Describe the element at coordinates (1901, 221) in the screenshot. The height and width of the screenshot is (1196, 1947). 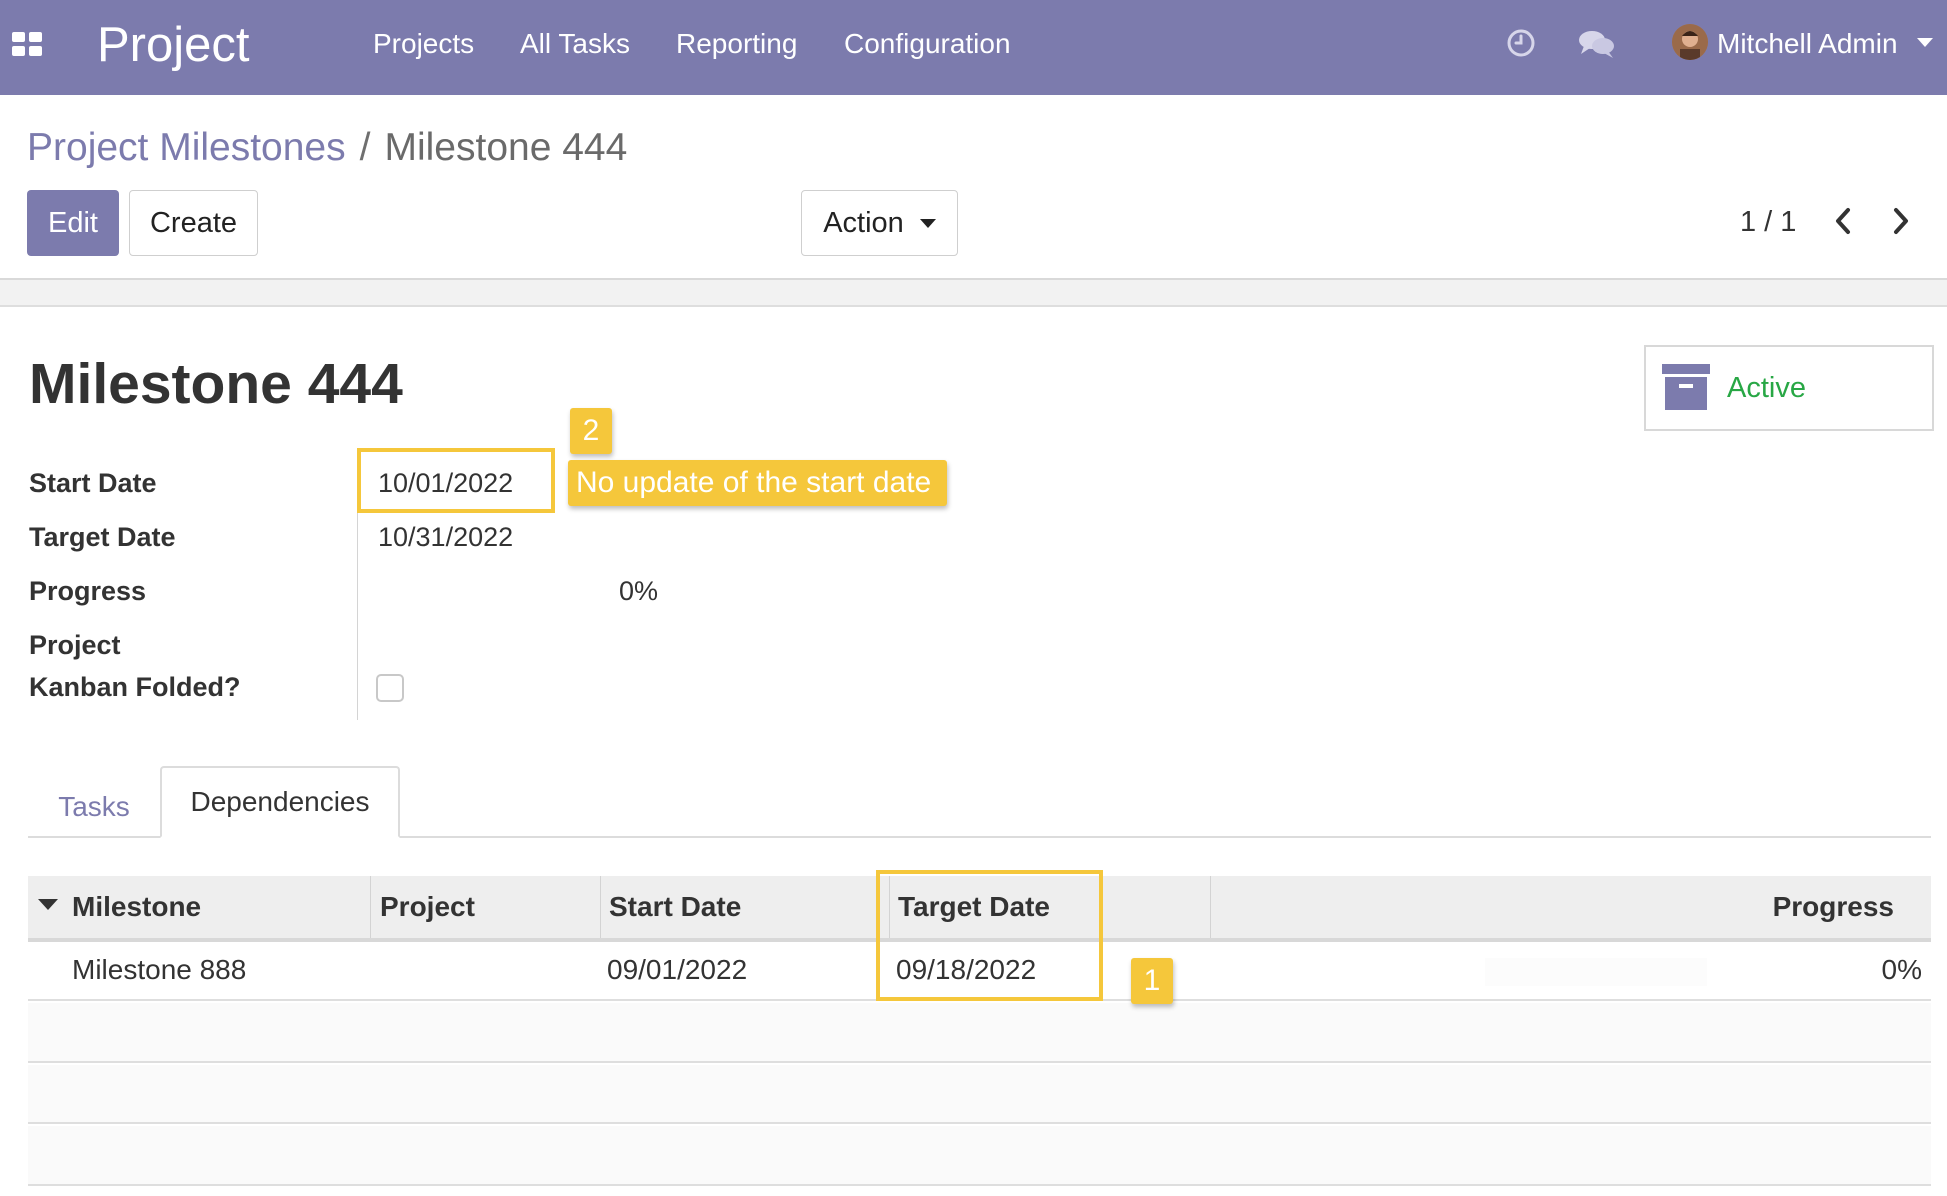
I see `chevron-right-icon` at that location.